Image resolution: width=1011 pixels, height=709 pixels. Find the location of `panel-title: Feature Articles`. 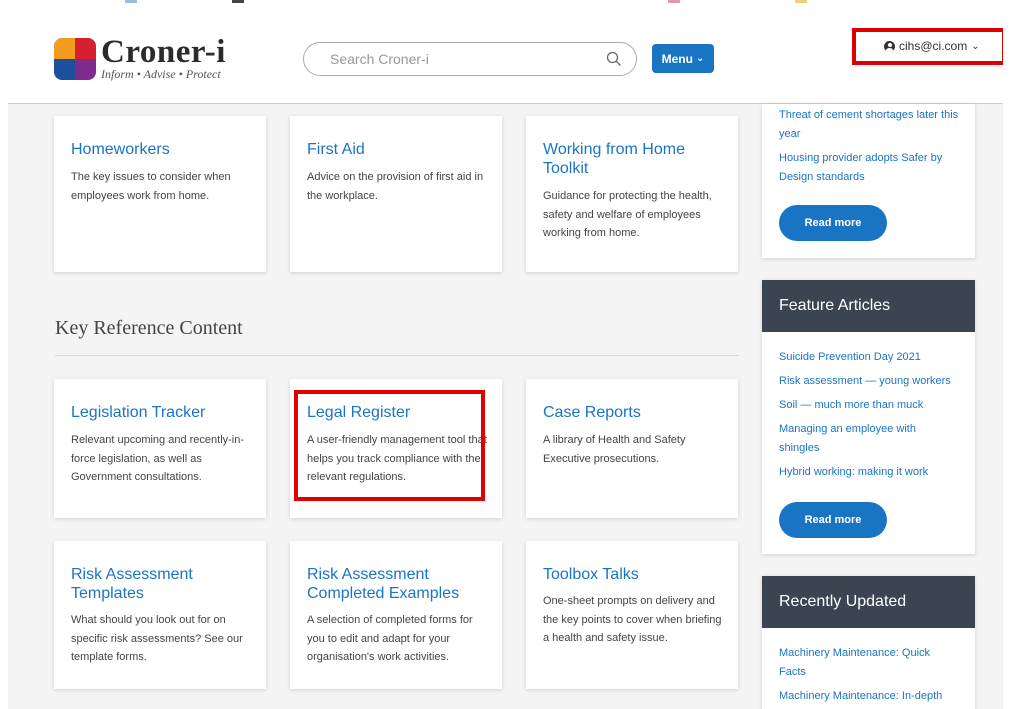

panel-title: Feature Articles is located at coordinates (835, 305).